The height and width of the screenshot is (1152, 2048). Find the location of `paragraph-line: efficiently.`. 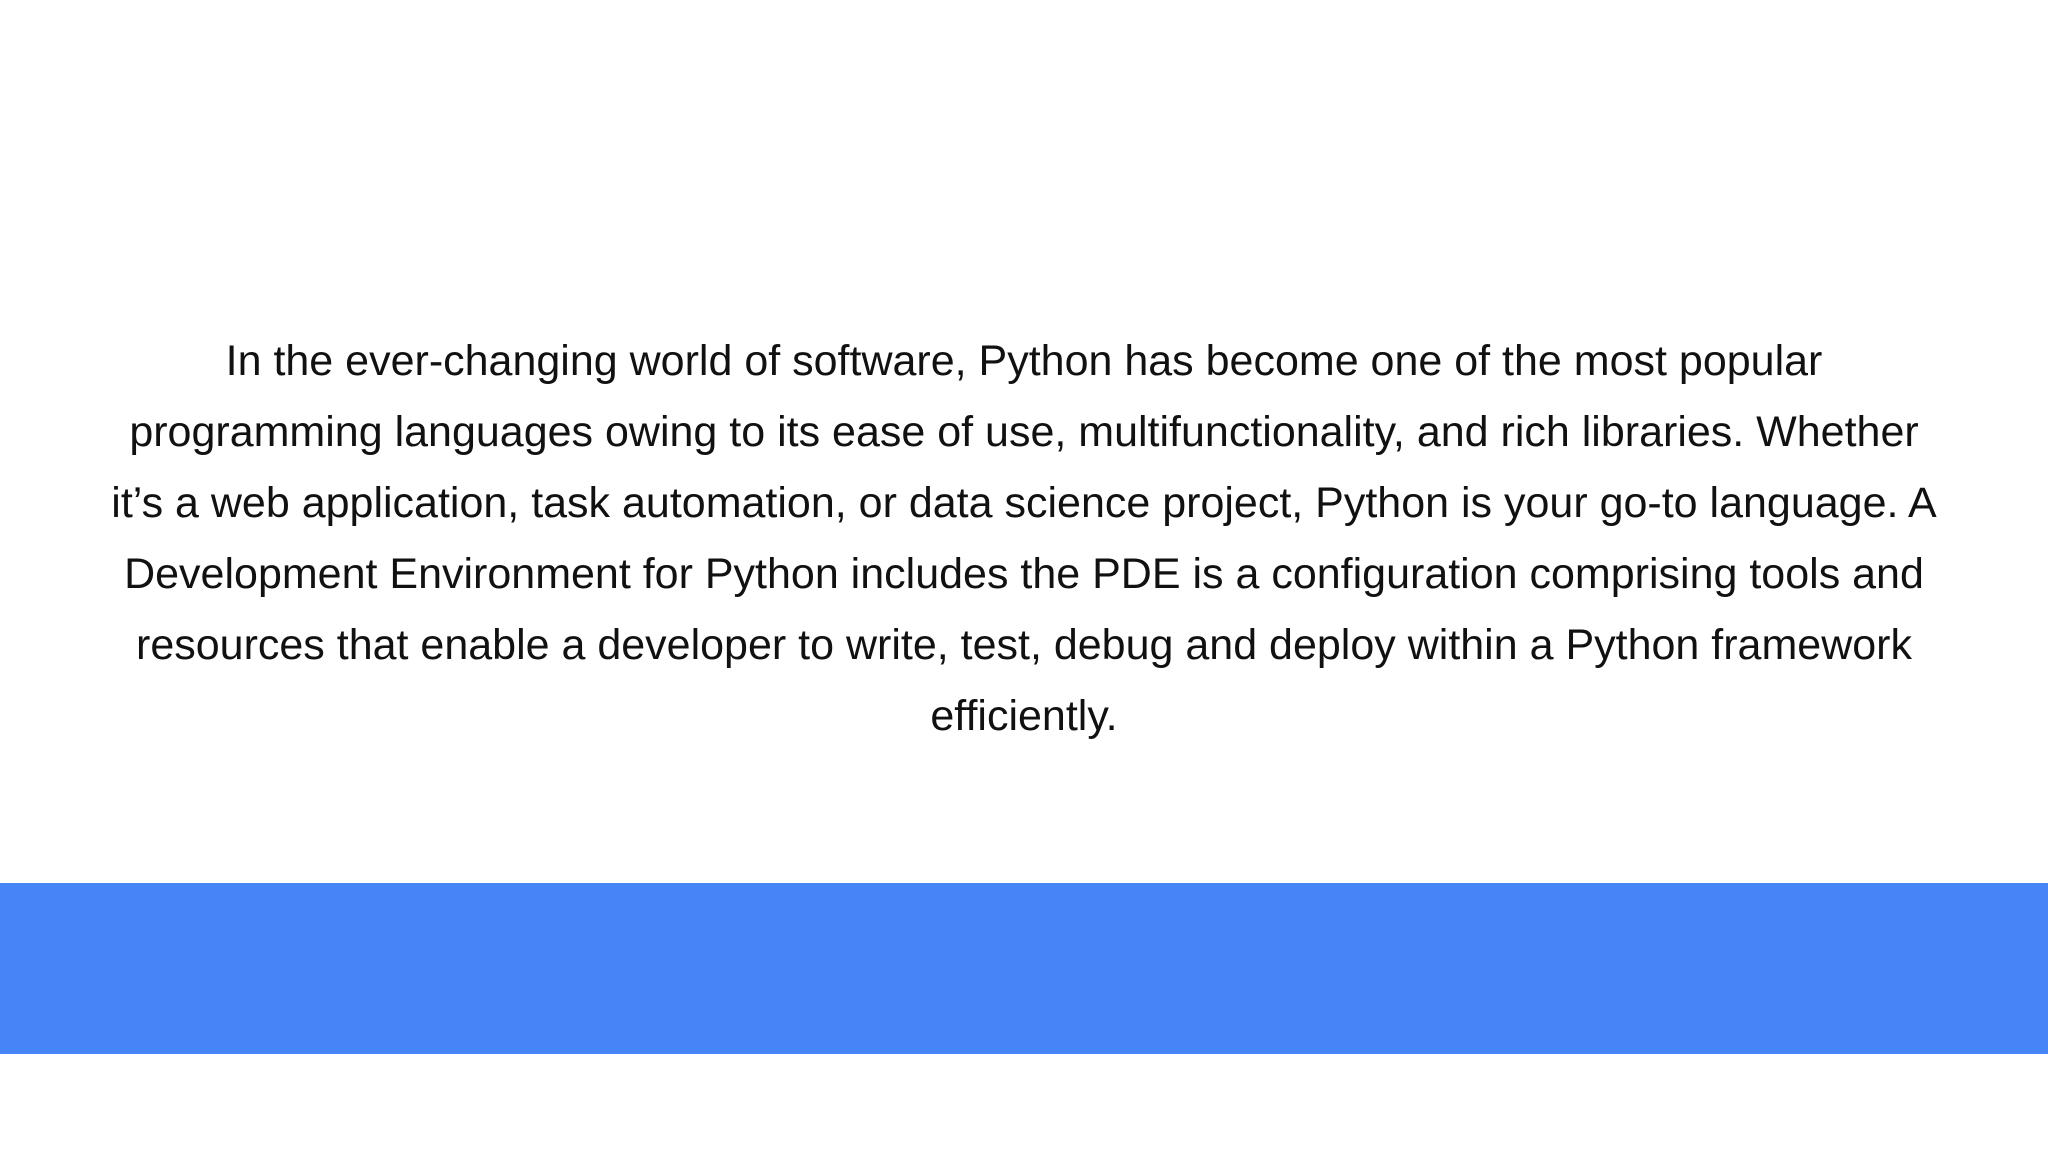

paragraph-line: efficiently. is located at coordinates (1024, 716).